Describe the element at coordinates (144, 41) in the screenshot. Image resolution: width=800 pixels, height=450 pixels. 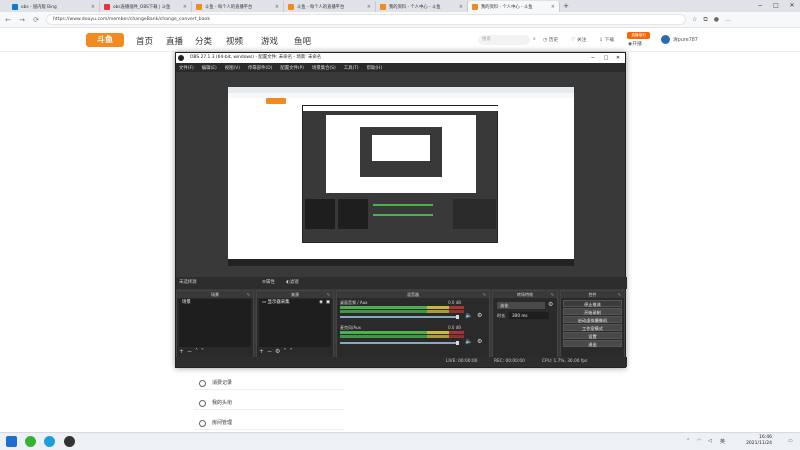
I see `nav-home: 首页` at that location.